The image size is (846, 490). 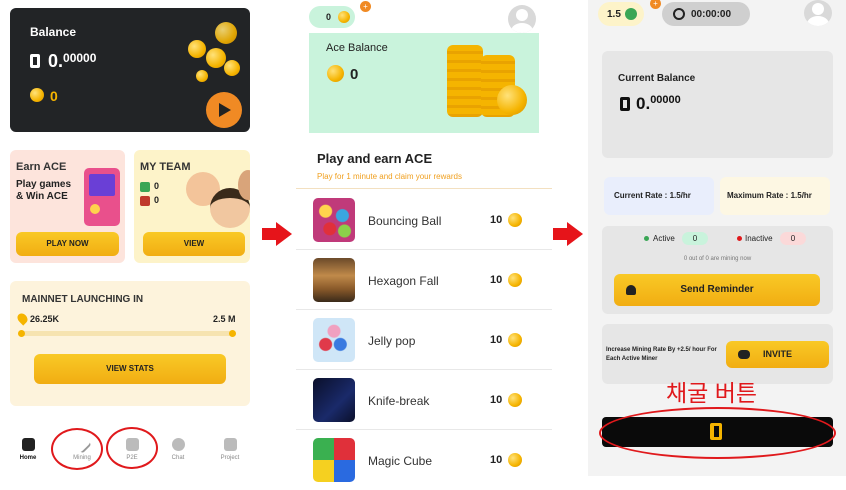 I want to click on send-reminder-label: Send Reminder, so click(x=717, y=289).